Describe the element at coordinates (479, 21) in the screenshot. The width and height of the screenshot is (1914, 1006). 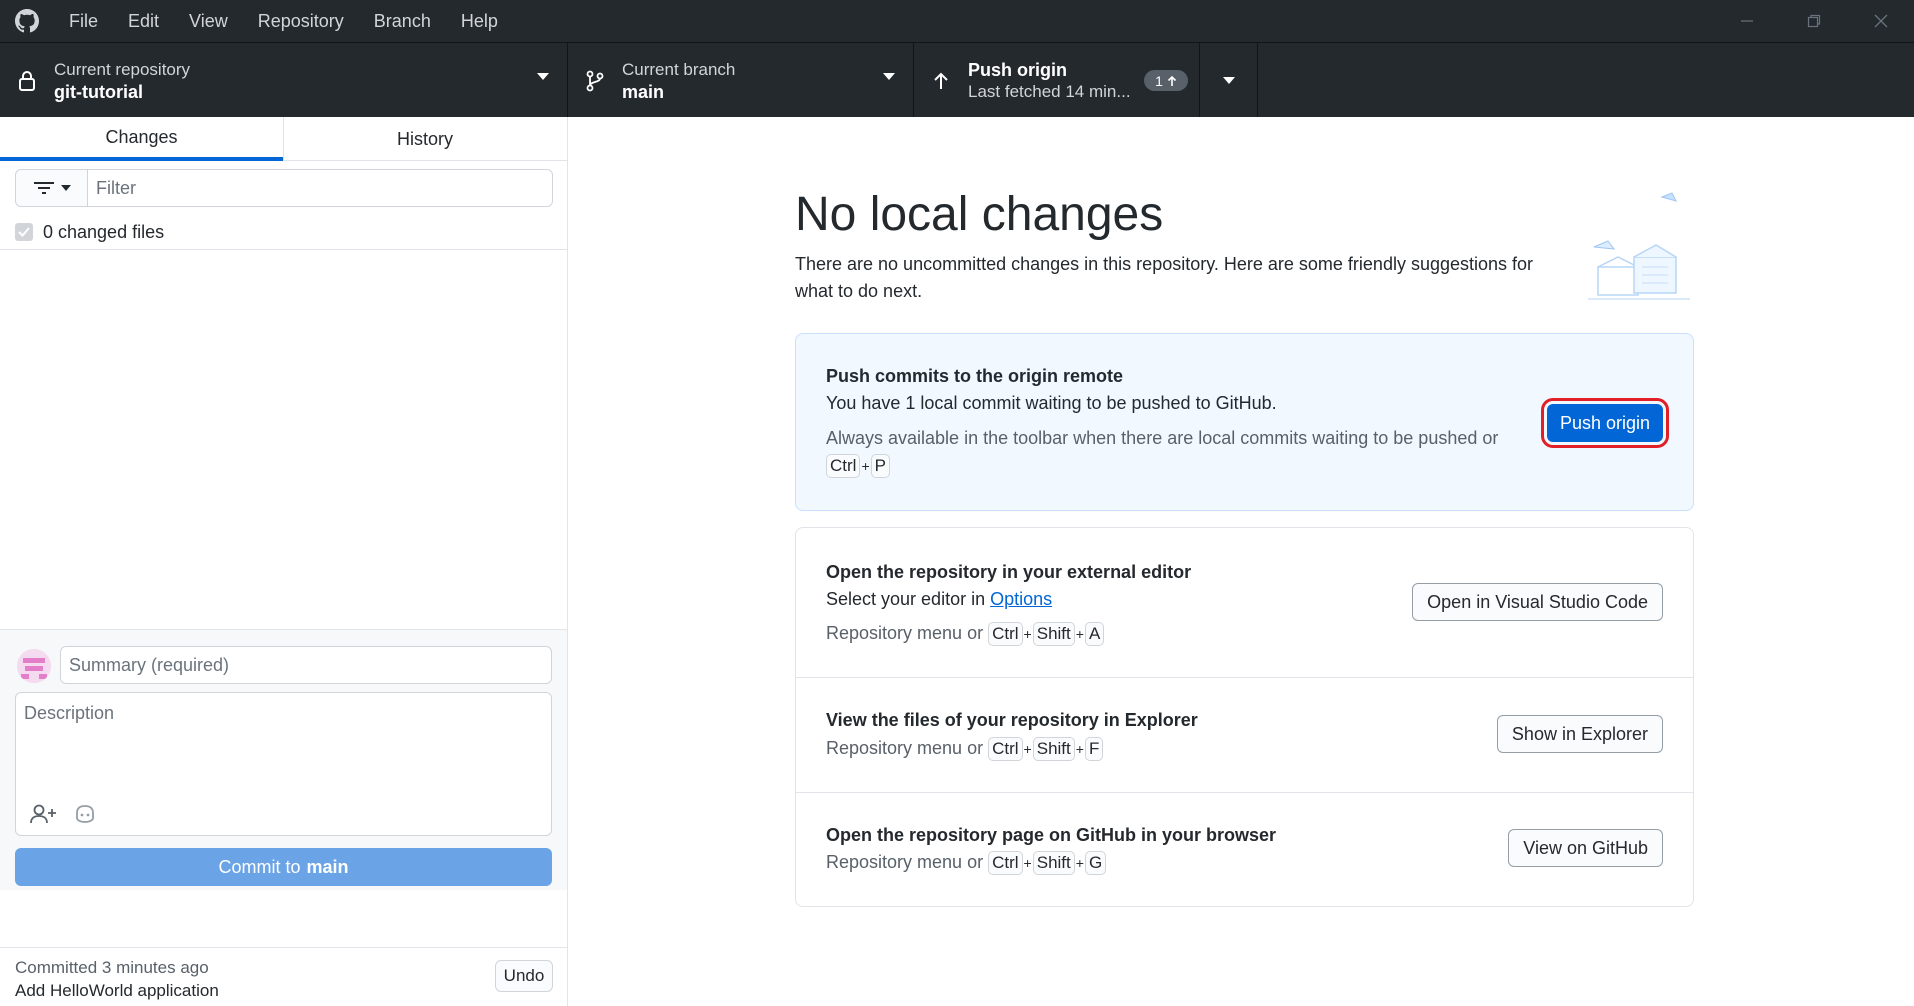
I see `menu-help: Help` at that location.